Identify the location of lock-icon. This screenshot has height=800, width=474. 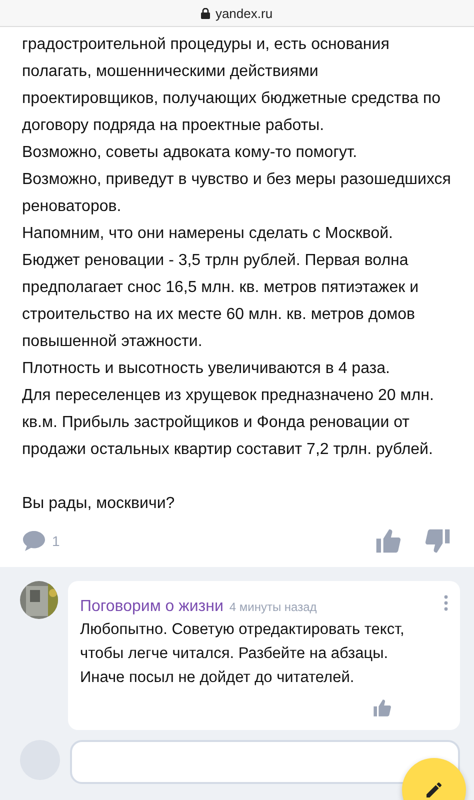
(205, 13).